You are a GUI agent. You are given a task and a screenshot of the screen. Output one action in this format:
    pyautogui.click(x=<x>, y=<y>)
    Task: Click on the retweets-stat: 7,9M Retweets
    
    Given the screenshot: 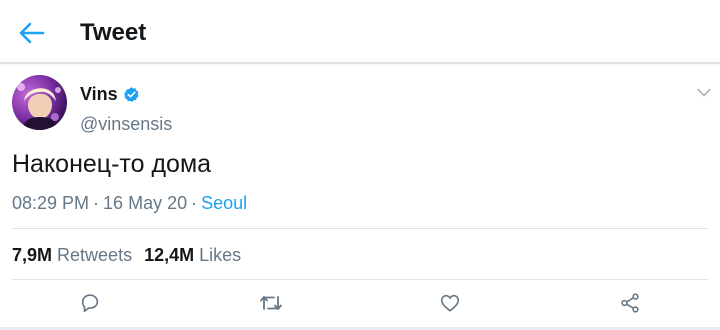 What is the action you would take?
    pyautogui.click(x=72, y=255)
    